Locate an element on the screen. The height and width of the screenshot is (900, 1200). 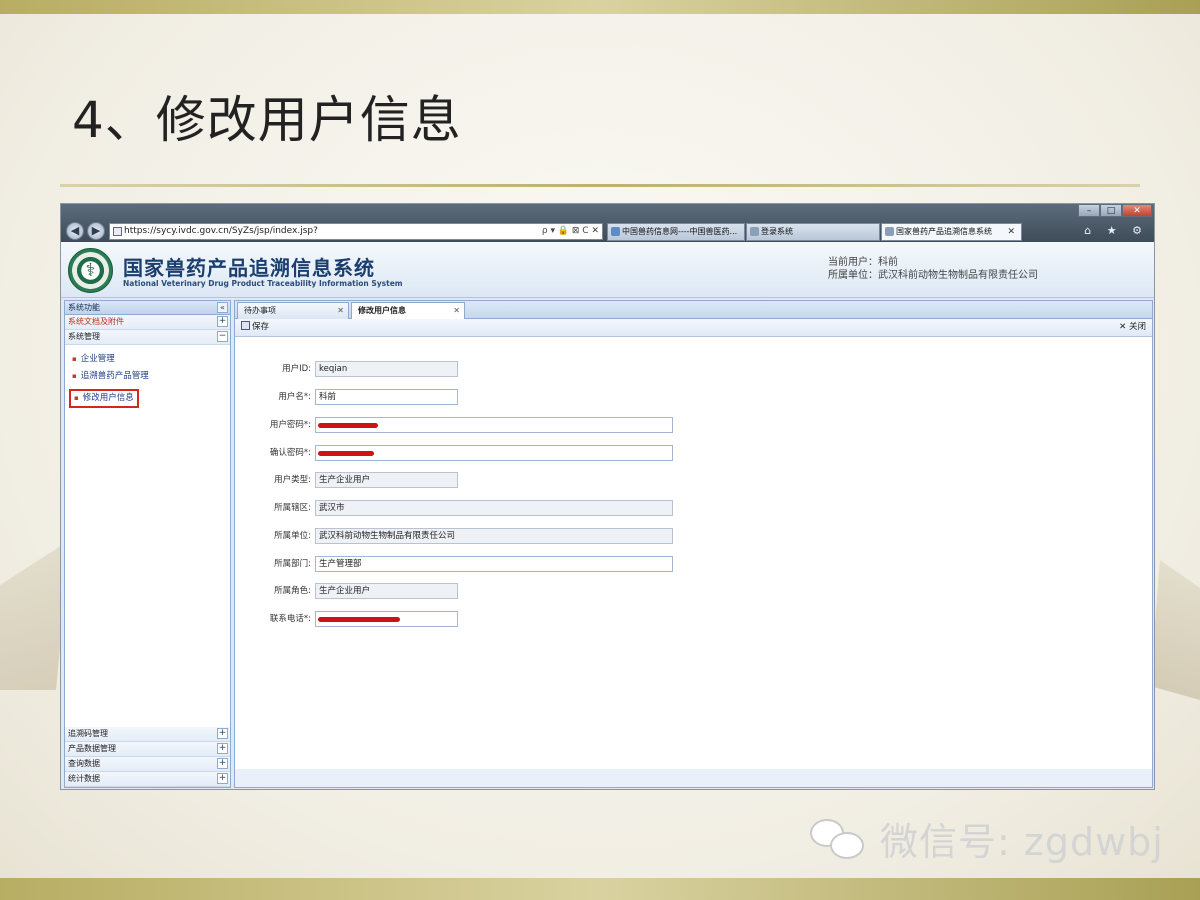
current-user: 当前用户：科前 is located at coordinates (863, 262).